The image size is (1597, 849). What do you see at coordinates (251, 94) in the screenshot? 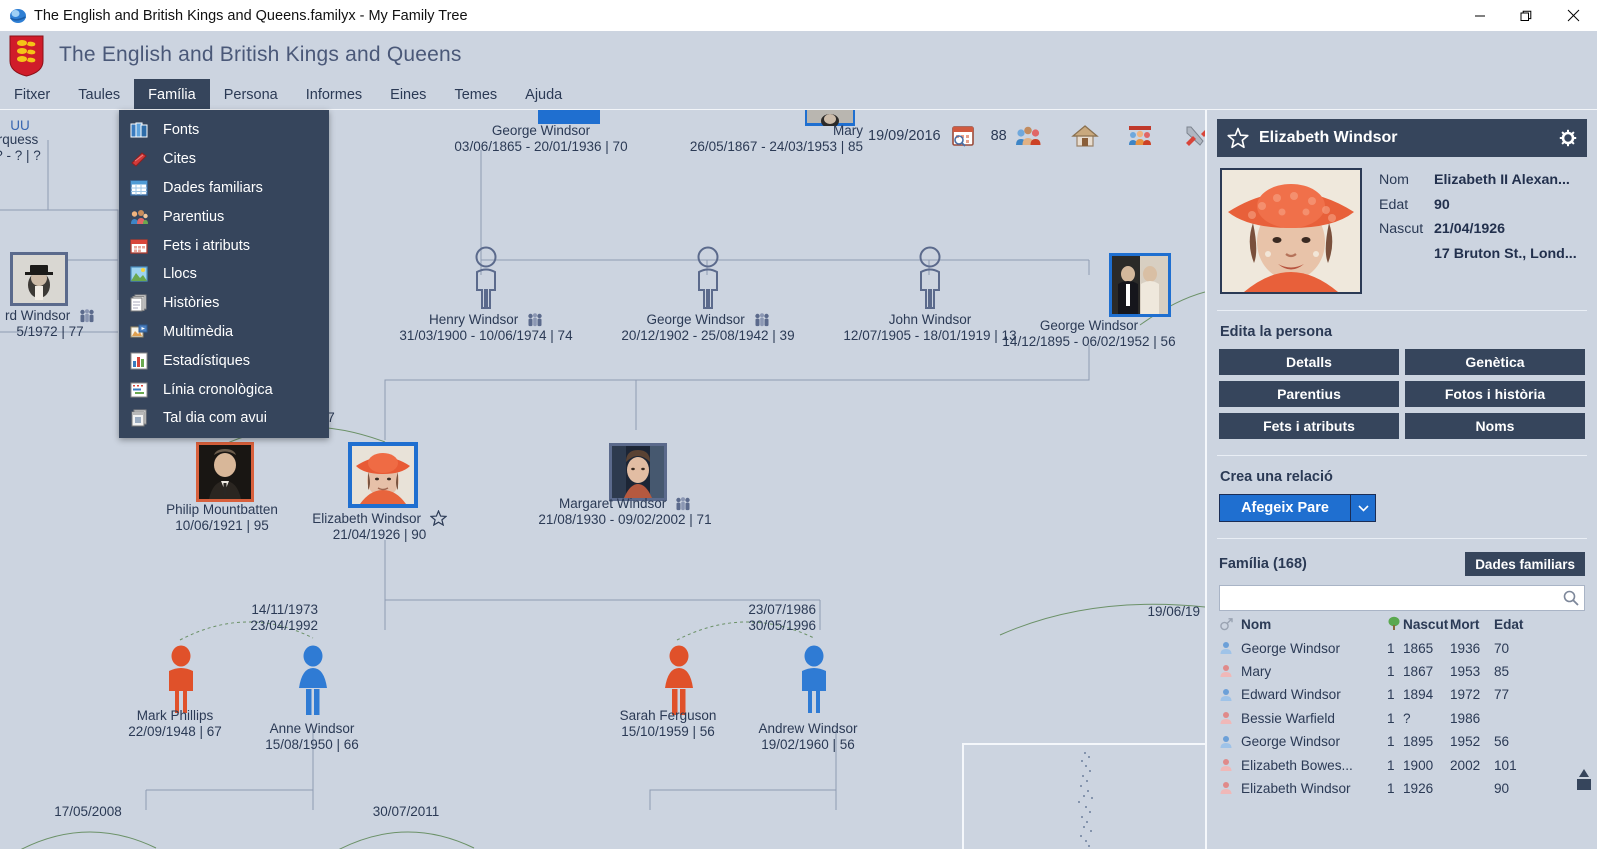
I see `menu-persona: Persona` at bounding box center [251, 94].